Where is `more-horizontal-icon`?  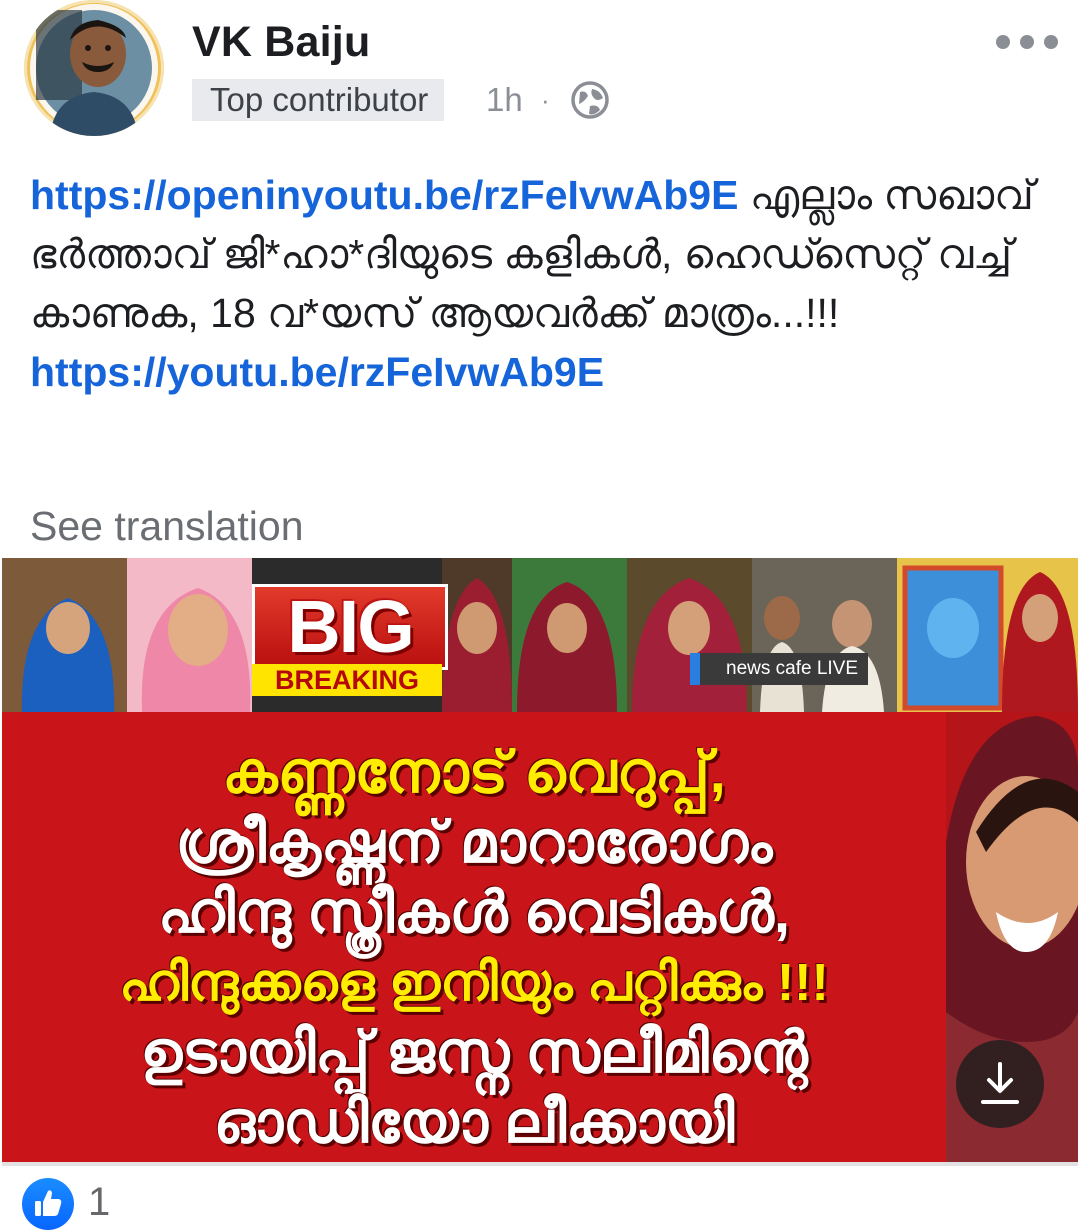
more-horizontal-icon is located at coordinates (1003, 42).